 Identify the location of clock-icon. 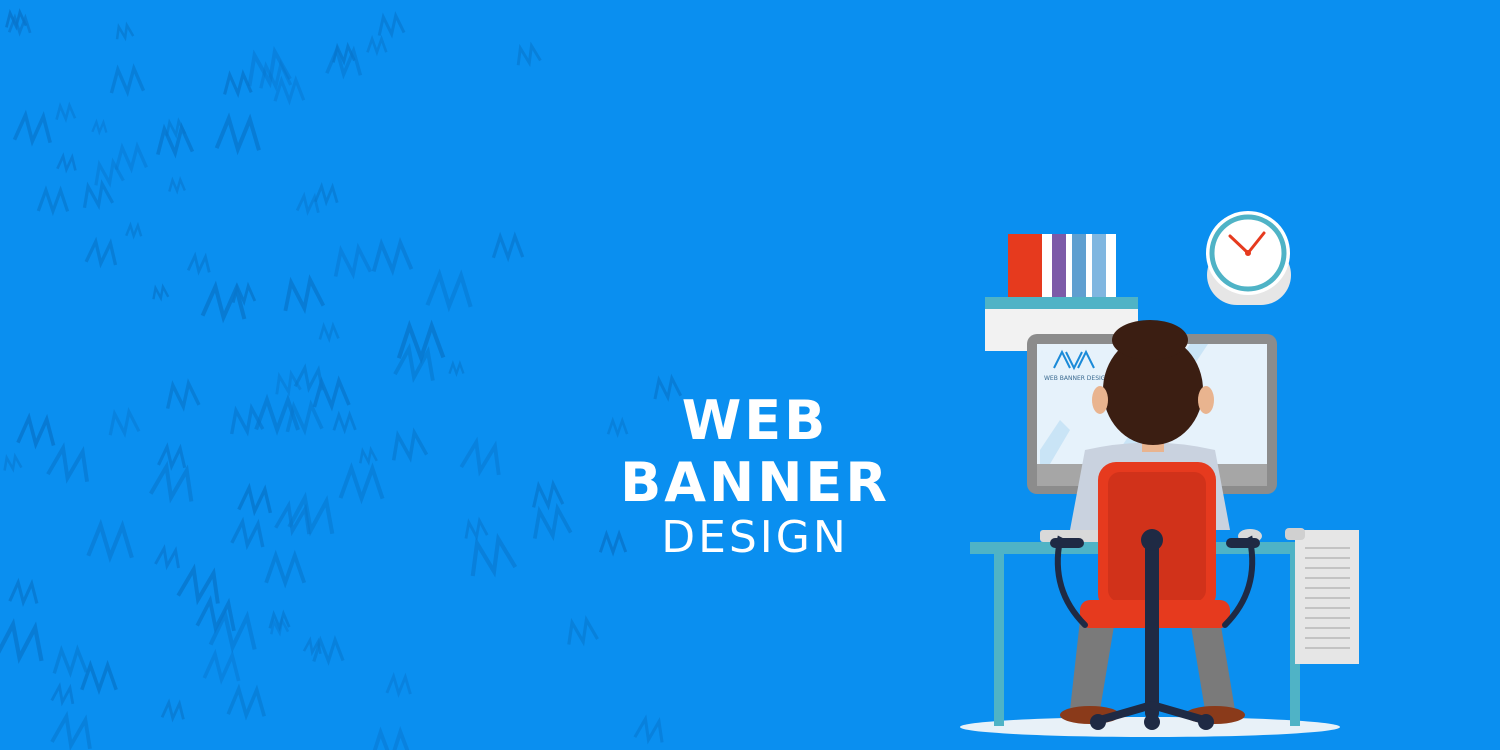
(1248, 258).